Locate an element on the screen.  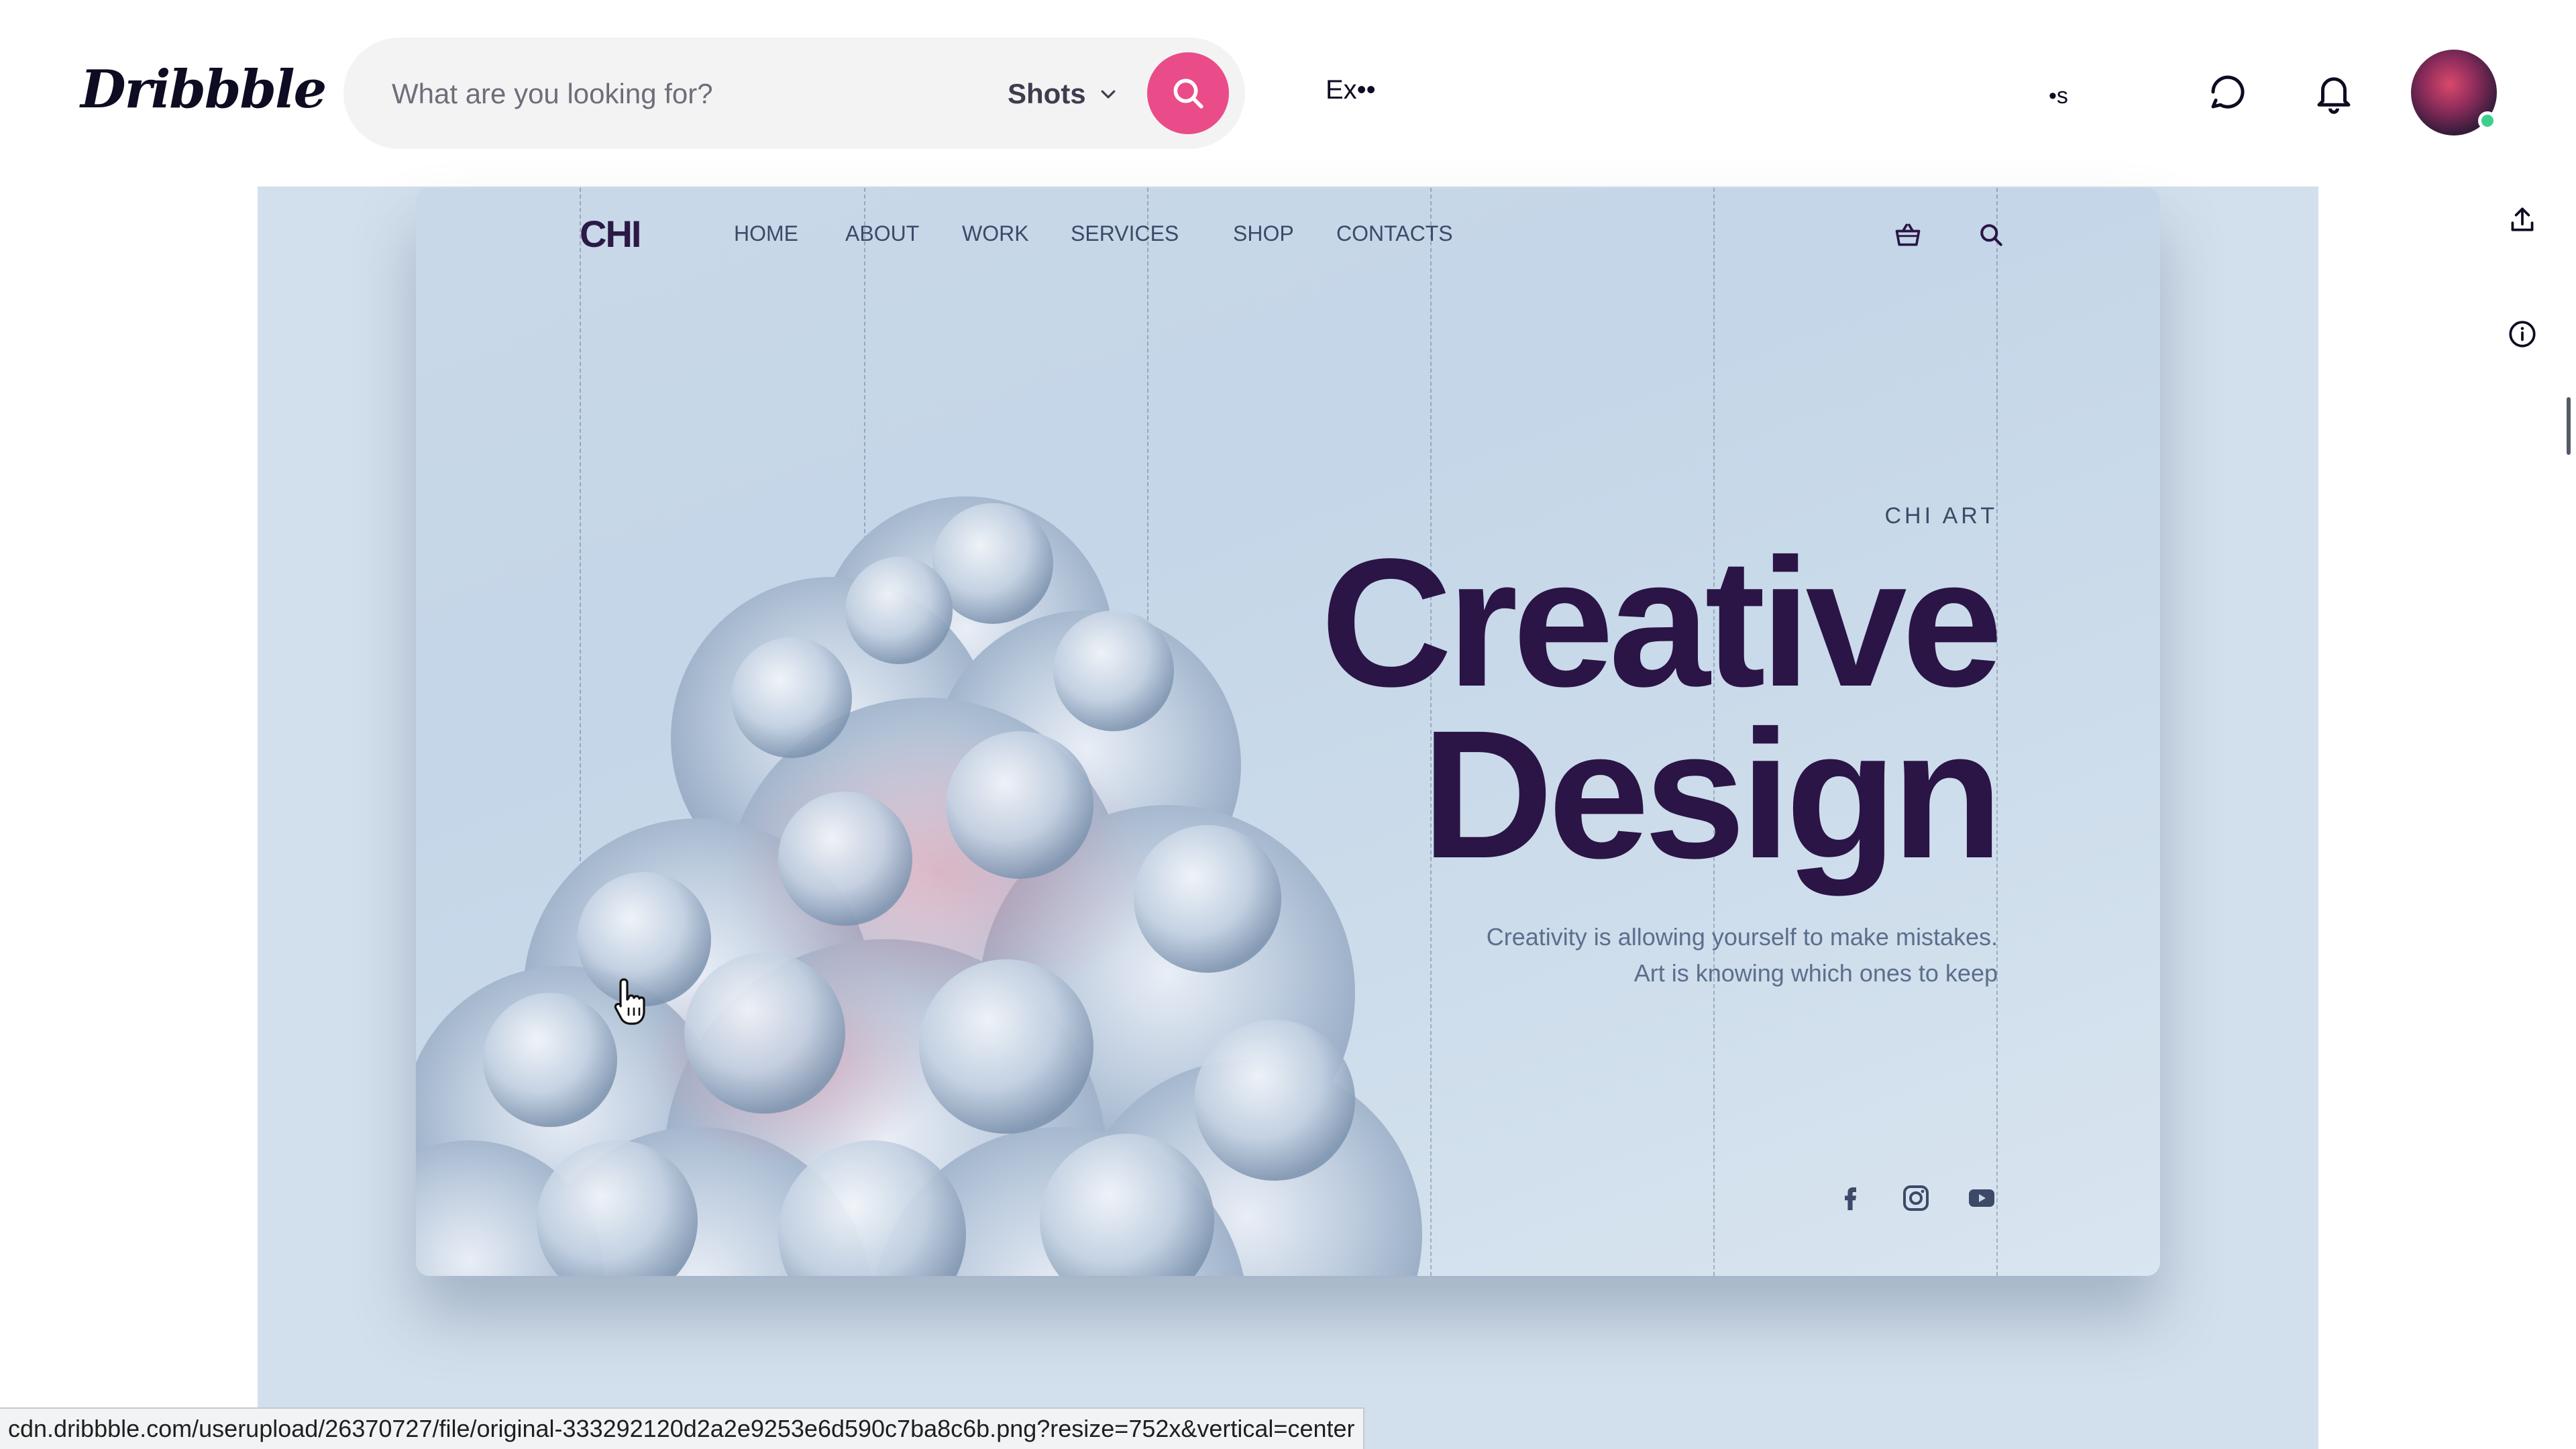
shot-nav-about: ABOUT is located at coordinates (882, 233).